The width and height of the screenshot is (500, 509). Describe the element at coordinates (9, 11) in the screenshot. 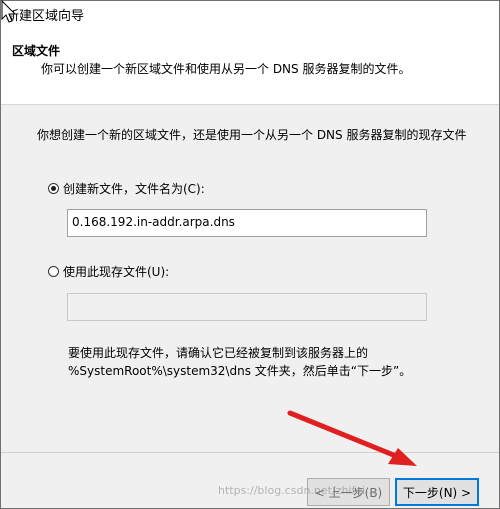

I see `mouse-cursor-icon` at that location.